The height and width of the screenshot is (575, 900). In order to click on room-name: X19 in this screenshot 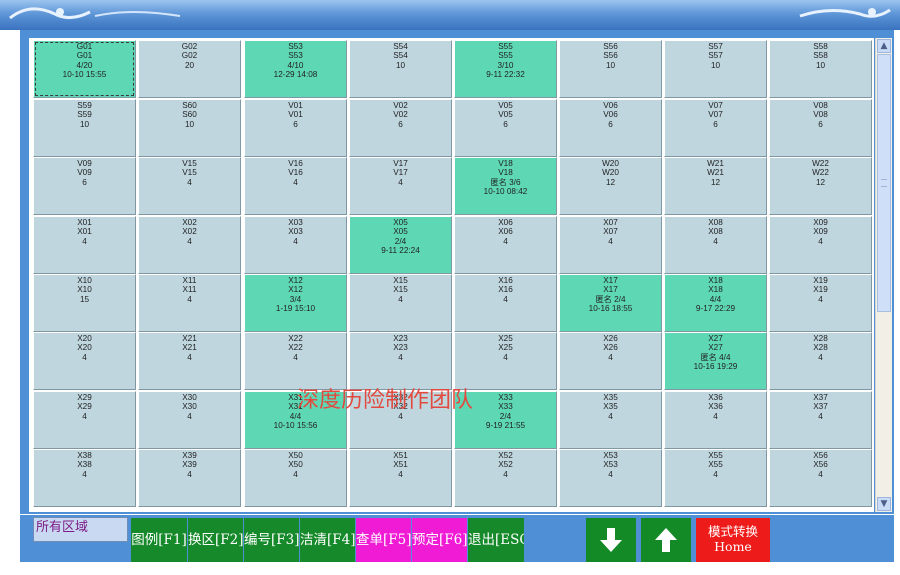, I will do `click(820, 290)`.